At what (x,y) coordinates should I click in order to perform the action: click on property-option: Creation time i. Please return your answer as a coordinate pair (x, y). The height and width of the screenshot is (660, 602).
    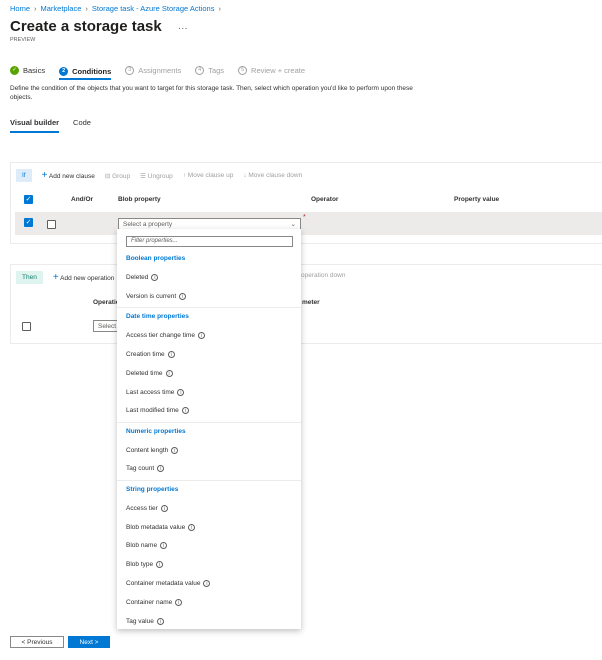
    Looking at the image, I should click on (150, 354).